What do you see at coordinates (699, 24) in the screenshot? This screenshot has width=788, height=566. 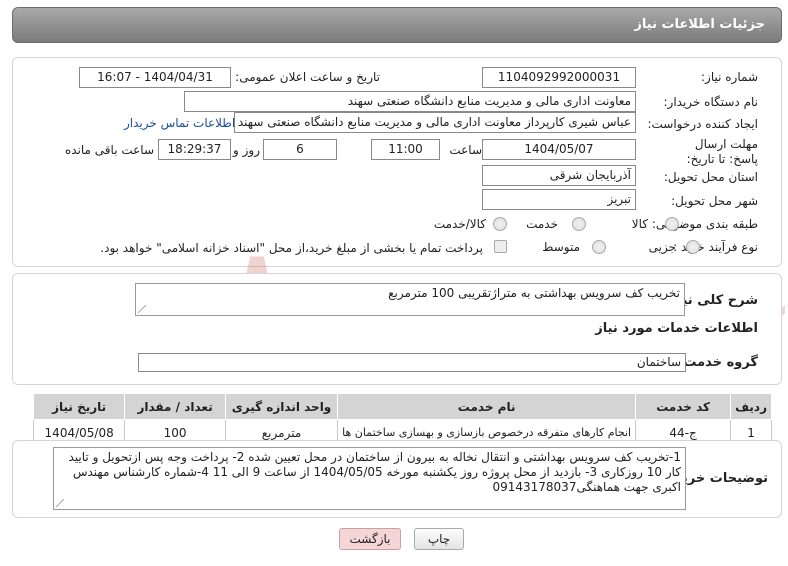 I see `page-title: جزئیات اطلاعات نیاز` at bounding box center [699, 24].